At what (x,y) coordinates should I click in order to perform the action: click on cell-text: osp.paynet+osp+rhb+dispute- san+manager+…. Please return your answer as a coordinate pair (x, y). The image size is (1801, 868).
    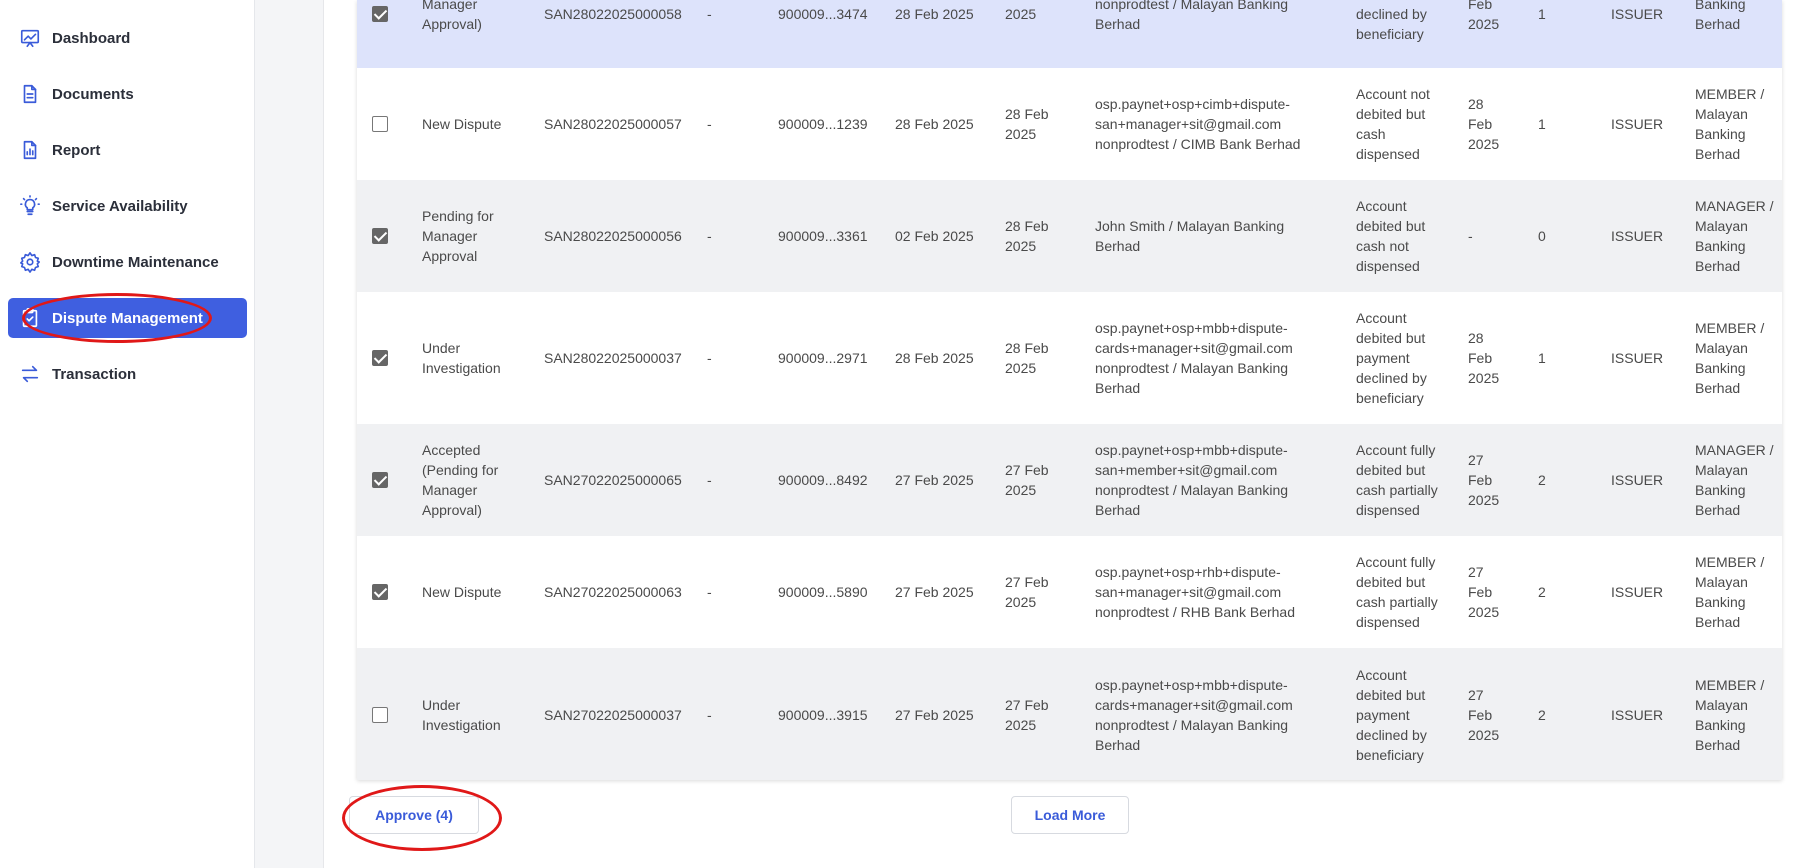
    Looking at the image, I should click on (1195, 592).